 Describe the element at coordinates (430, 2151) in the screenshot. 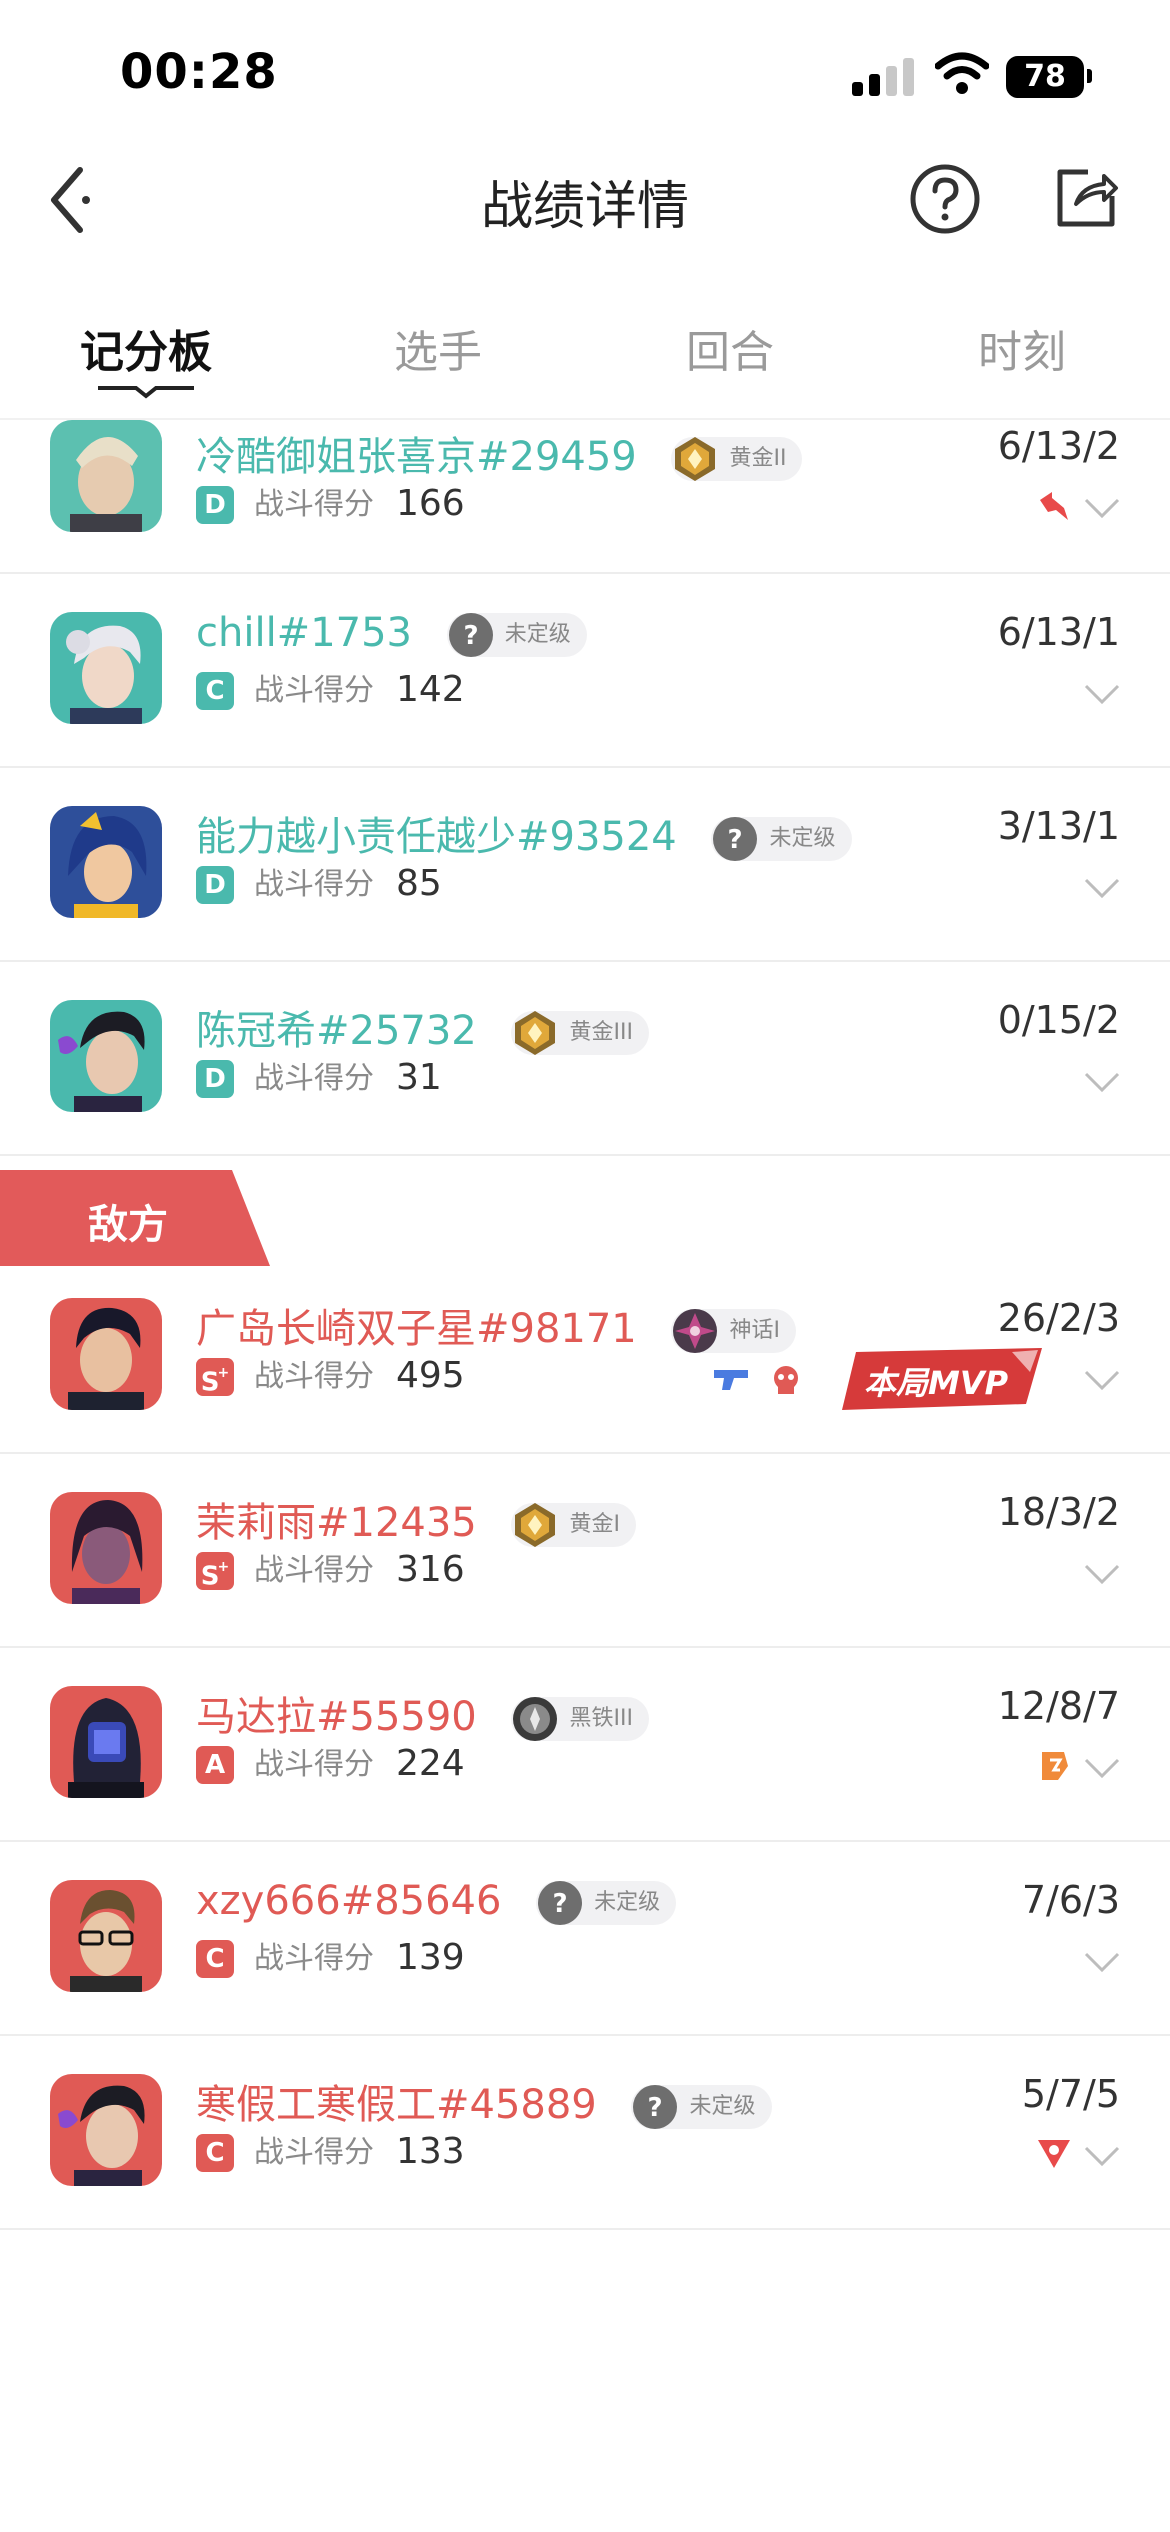

I see `combat-score: 133` at that location.